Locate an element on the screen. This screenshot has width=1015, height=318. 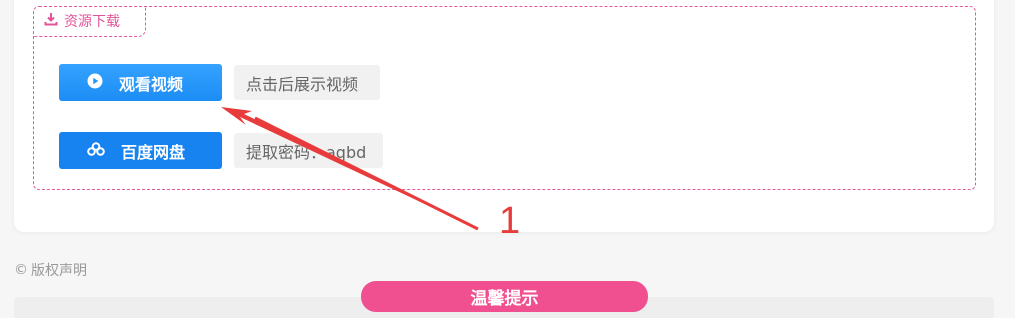
copyright-notice: © 版权声明 is located at coordinates (50, 270).